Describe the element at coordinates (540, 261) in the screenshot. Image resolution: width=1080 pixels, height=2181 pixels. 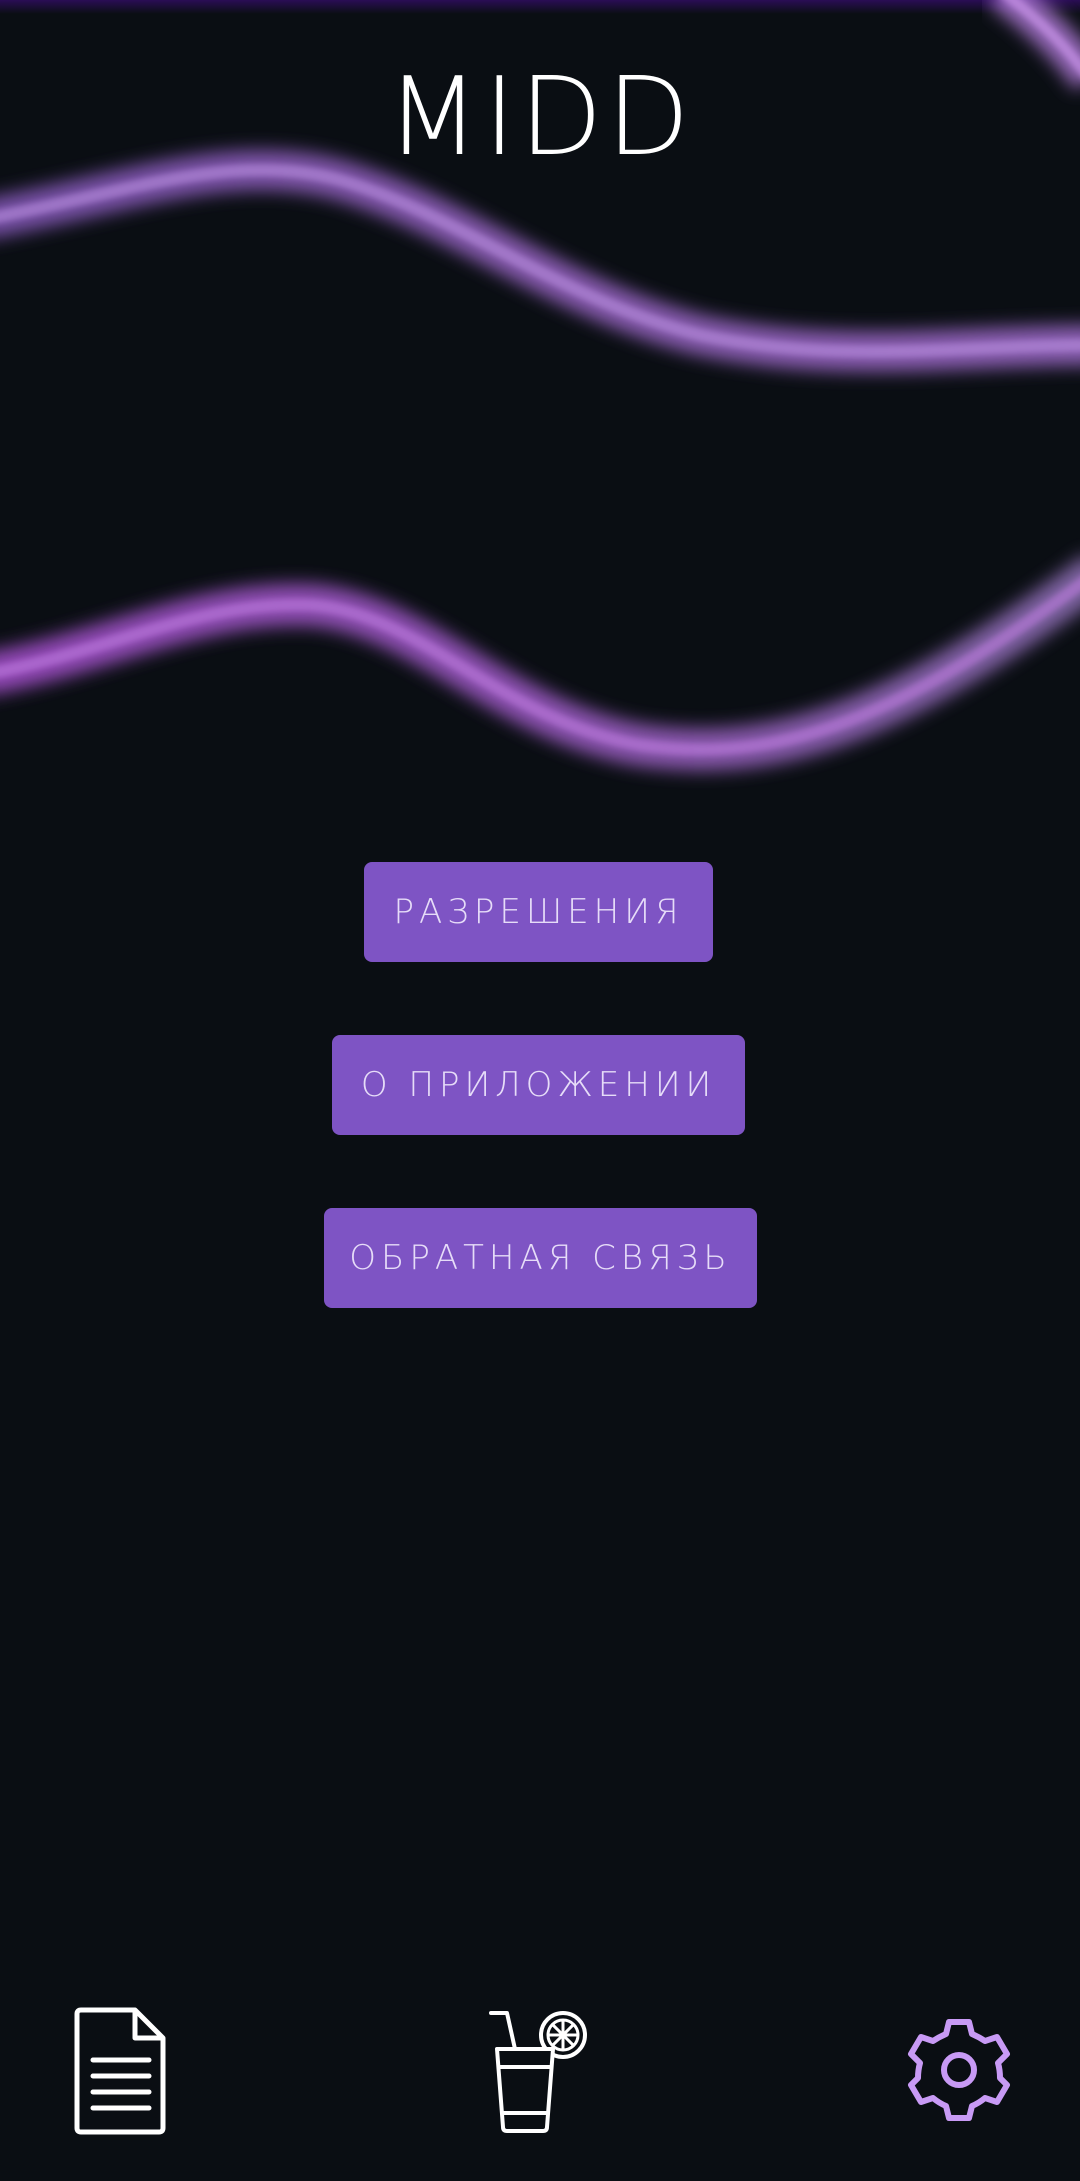
I see `upper-wave` at that location.